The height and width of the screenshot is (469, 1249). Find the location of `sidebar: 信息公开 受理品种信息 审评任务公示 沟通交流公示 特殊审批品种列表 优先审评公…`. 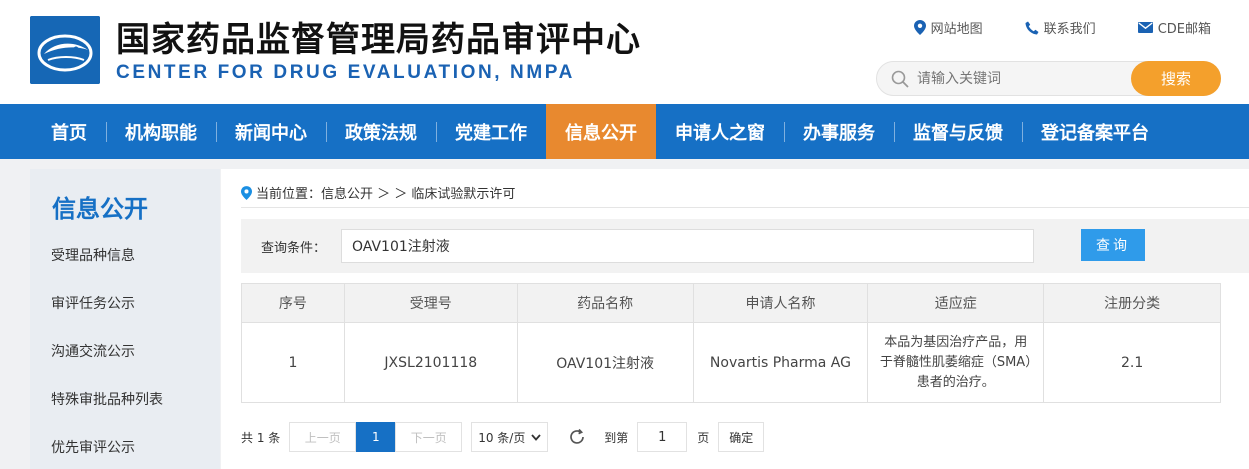

sidebar: 信息公开 受理品种信息 审评任务公示 沟通交流公示 特殊审批品种列表 优先审评公… is located at coordinates (125, 319).